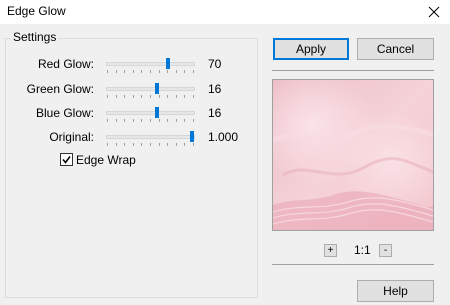  I want to click on blue-glow-slider, so click(150, 114).